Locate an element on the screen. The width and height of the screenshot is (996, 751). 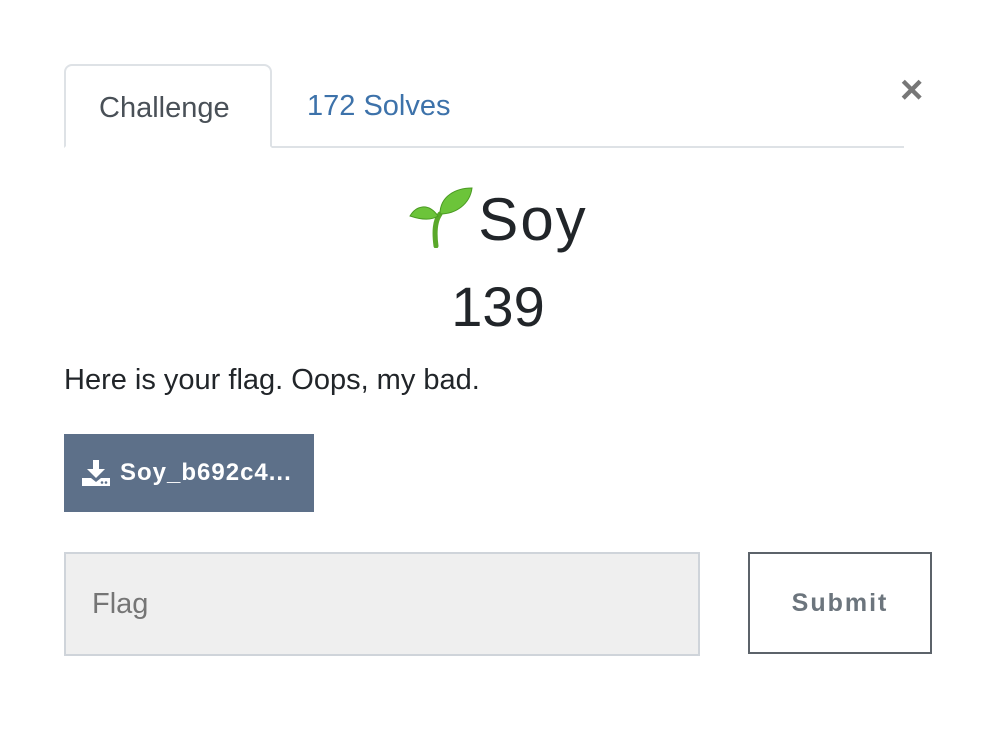
download-icon is located at coordinates (96, 473).